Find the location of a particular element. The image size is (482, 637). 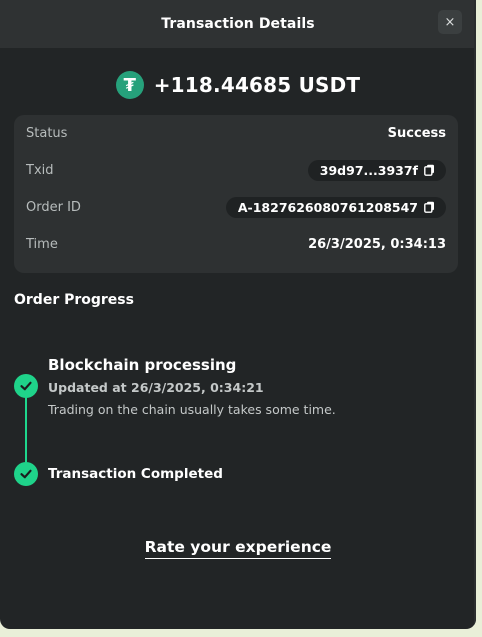

order-id-pill: A-182762608076120854​7 is located at coordinates (335, 207).